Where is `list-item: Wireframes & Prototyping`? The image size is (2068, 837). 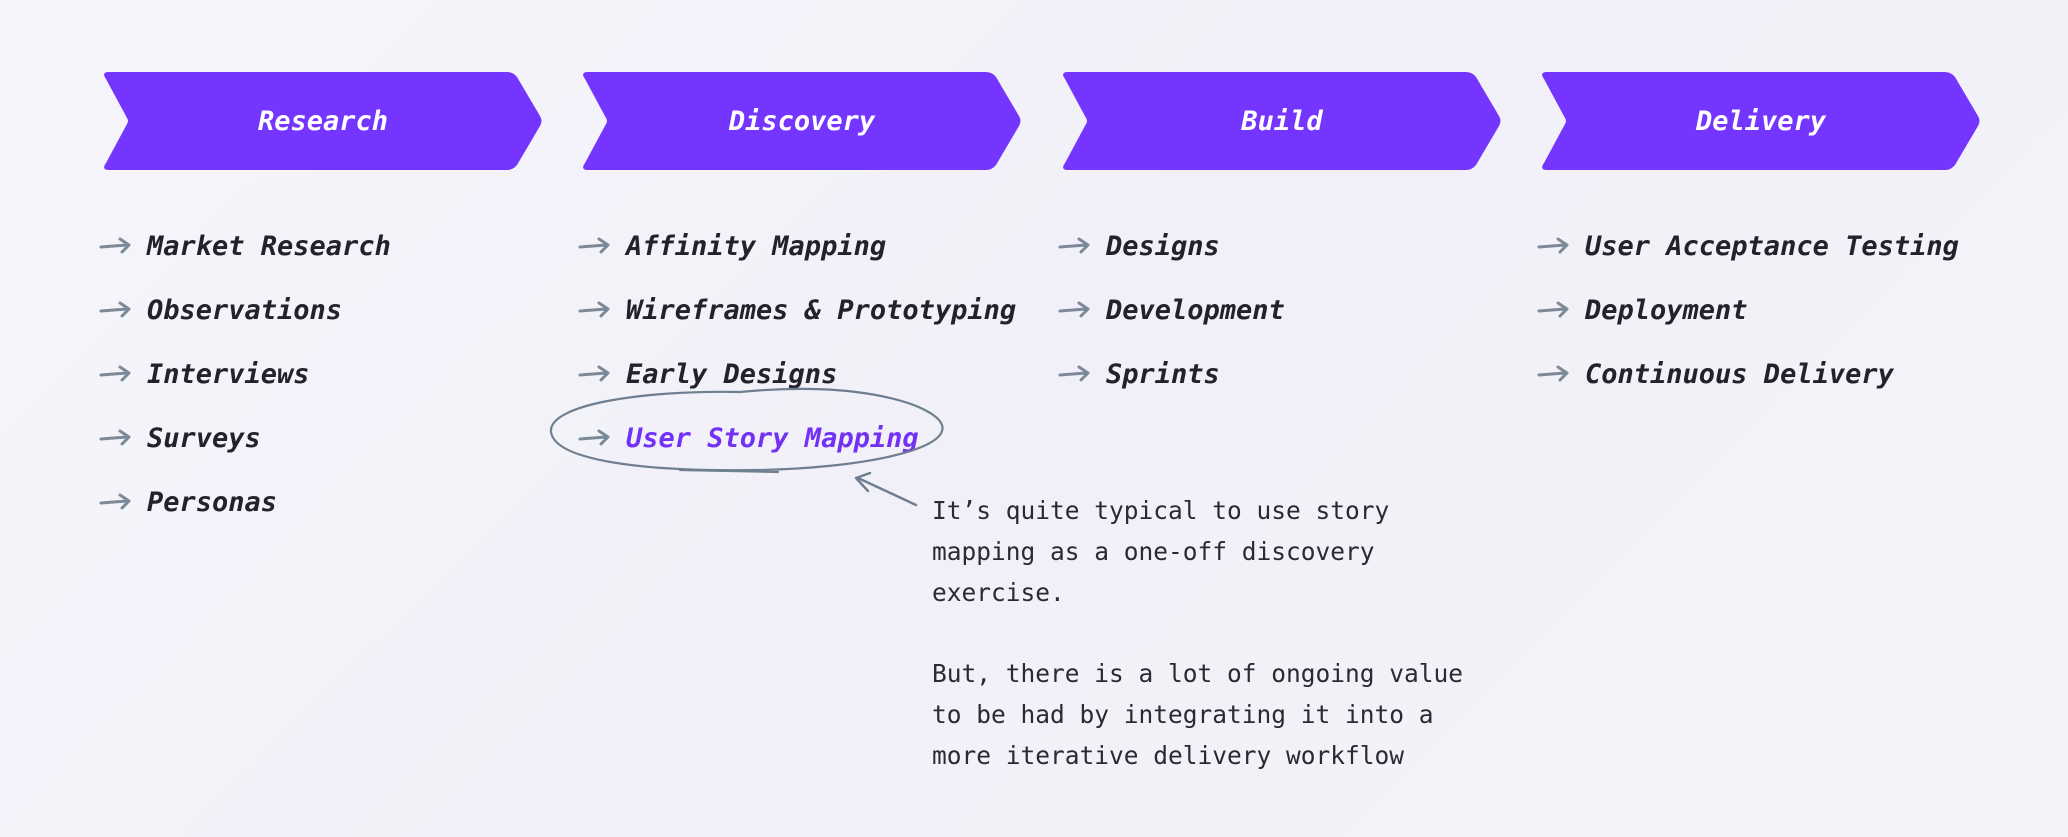
list-item: Wireframes & Prototyping is located at coordinates (797, 310).